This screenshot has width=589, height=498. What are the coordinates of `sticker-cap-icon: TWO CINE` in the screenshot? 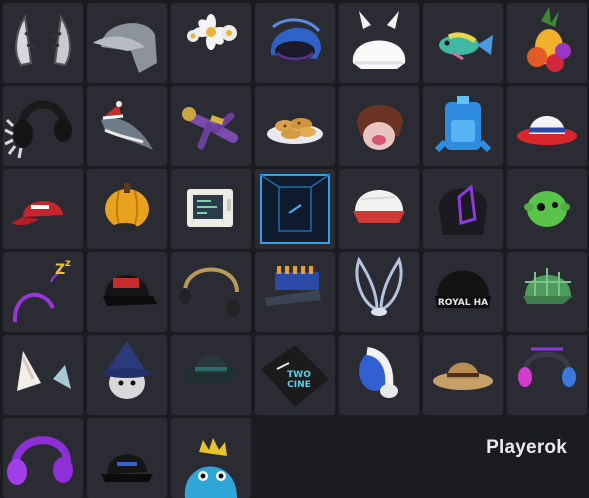 It's located at (295, 376).